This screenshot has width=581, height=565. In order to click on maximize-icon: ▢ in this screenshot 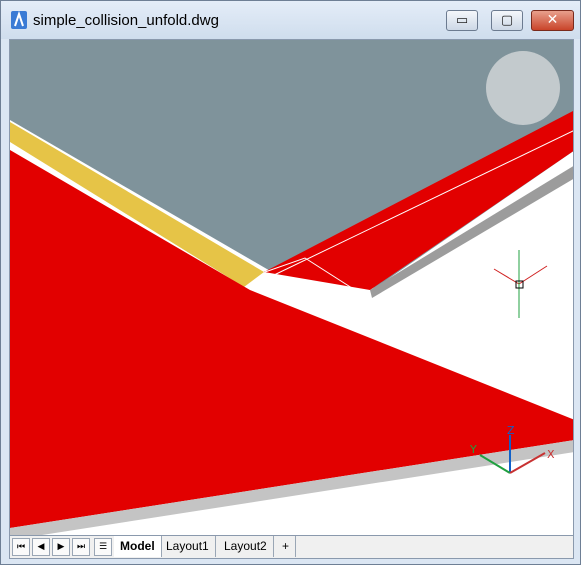, I will do `click(507, 20)`.